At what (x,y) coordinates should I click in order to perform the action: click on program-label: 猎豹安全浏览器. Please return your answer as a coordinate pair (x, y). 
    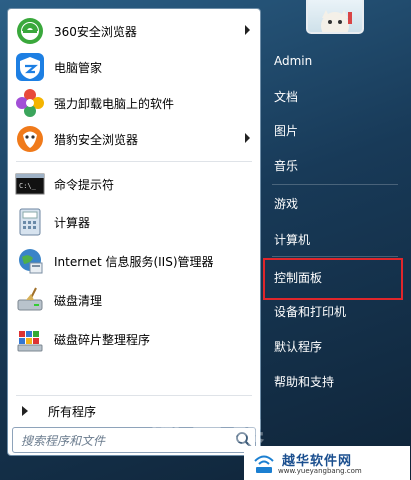
    Looking at the image, I should click on (96, 139).